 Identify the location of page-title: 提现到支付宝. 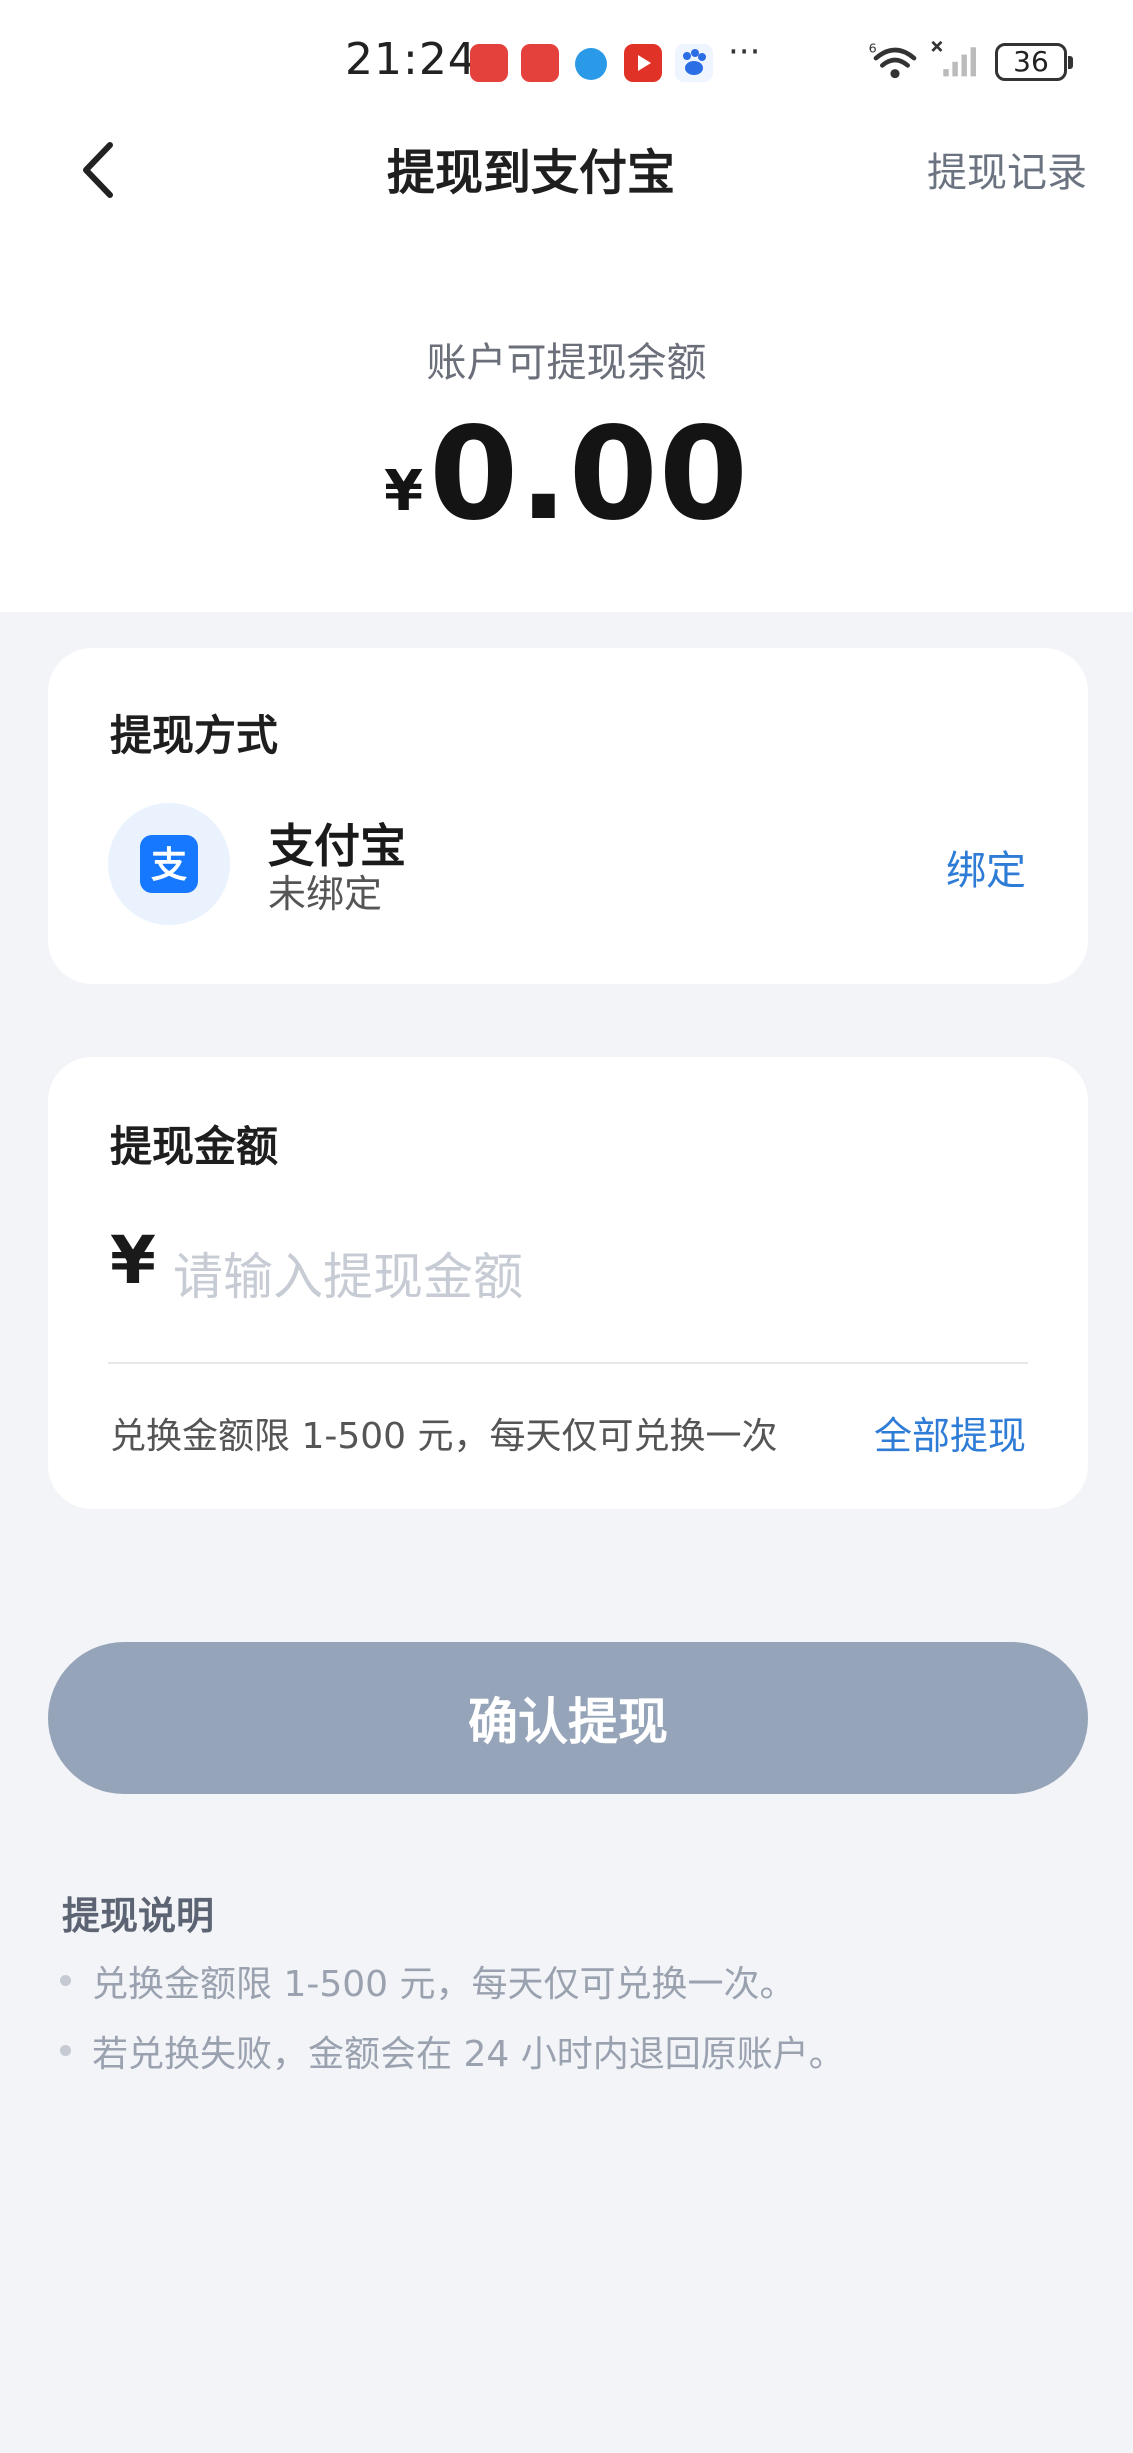
(530, 173).